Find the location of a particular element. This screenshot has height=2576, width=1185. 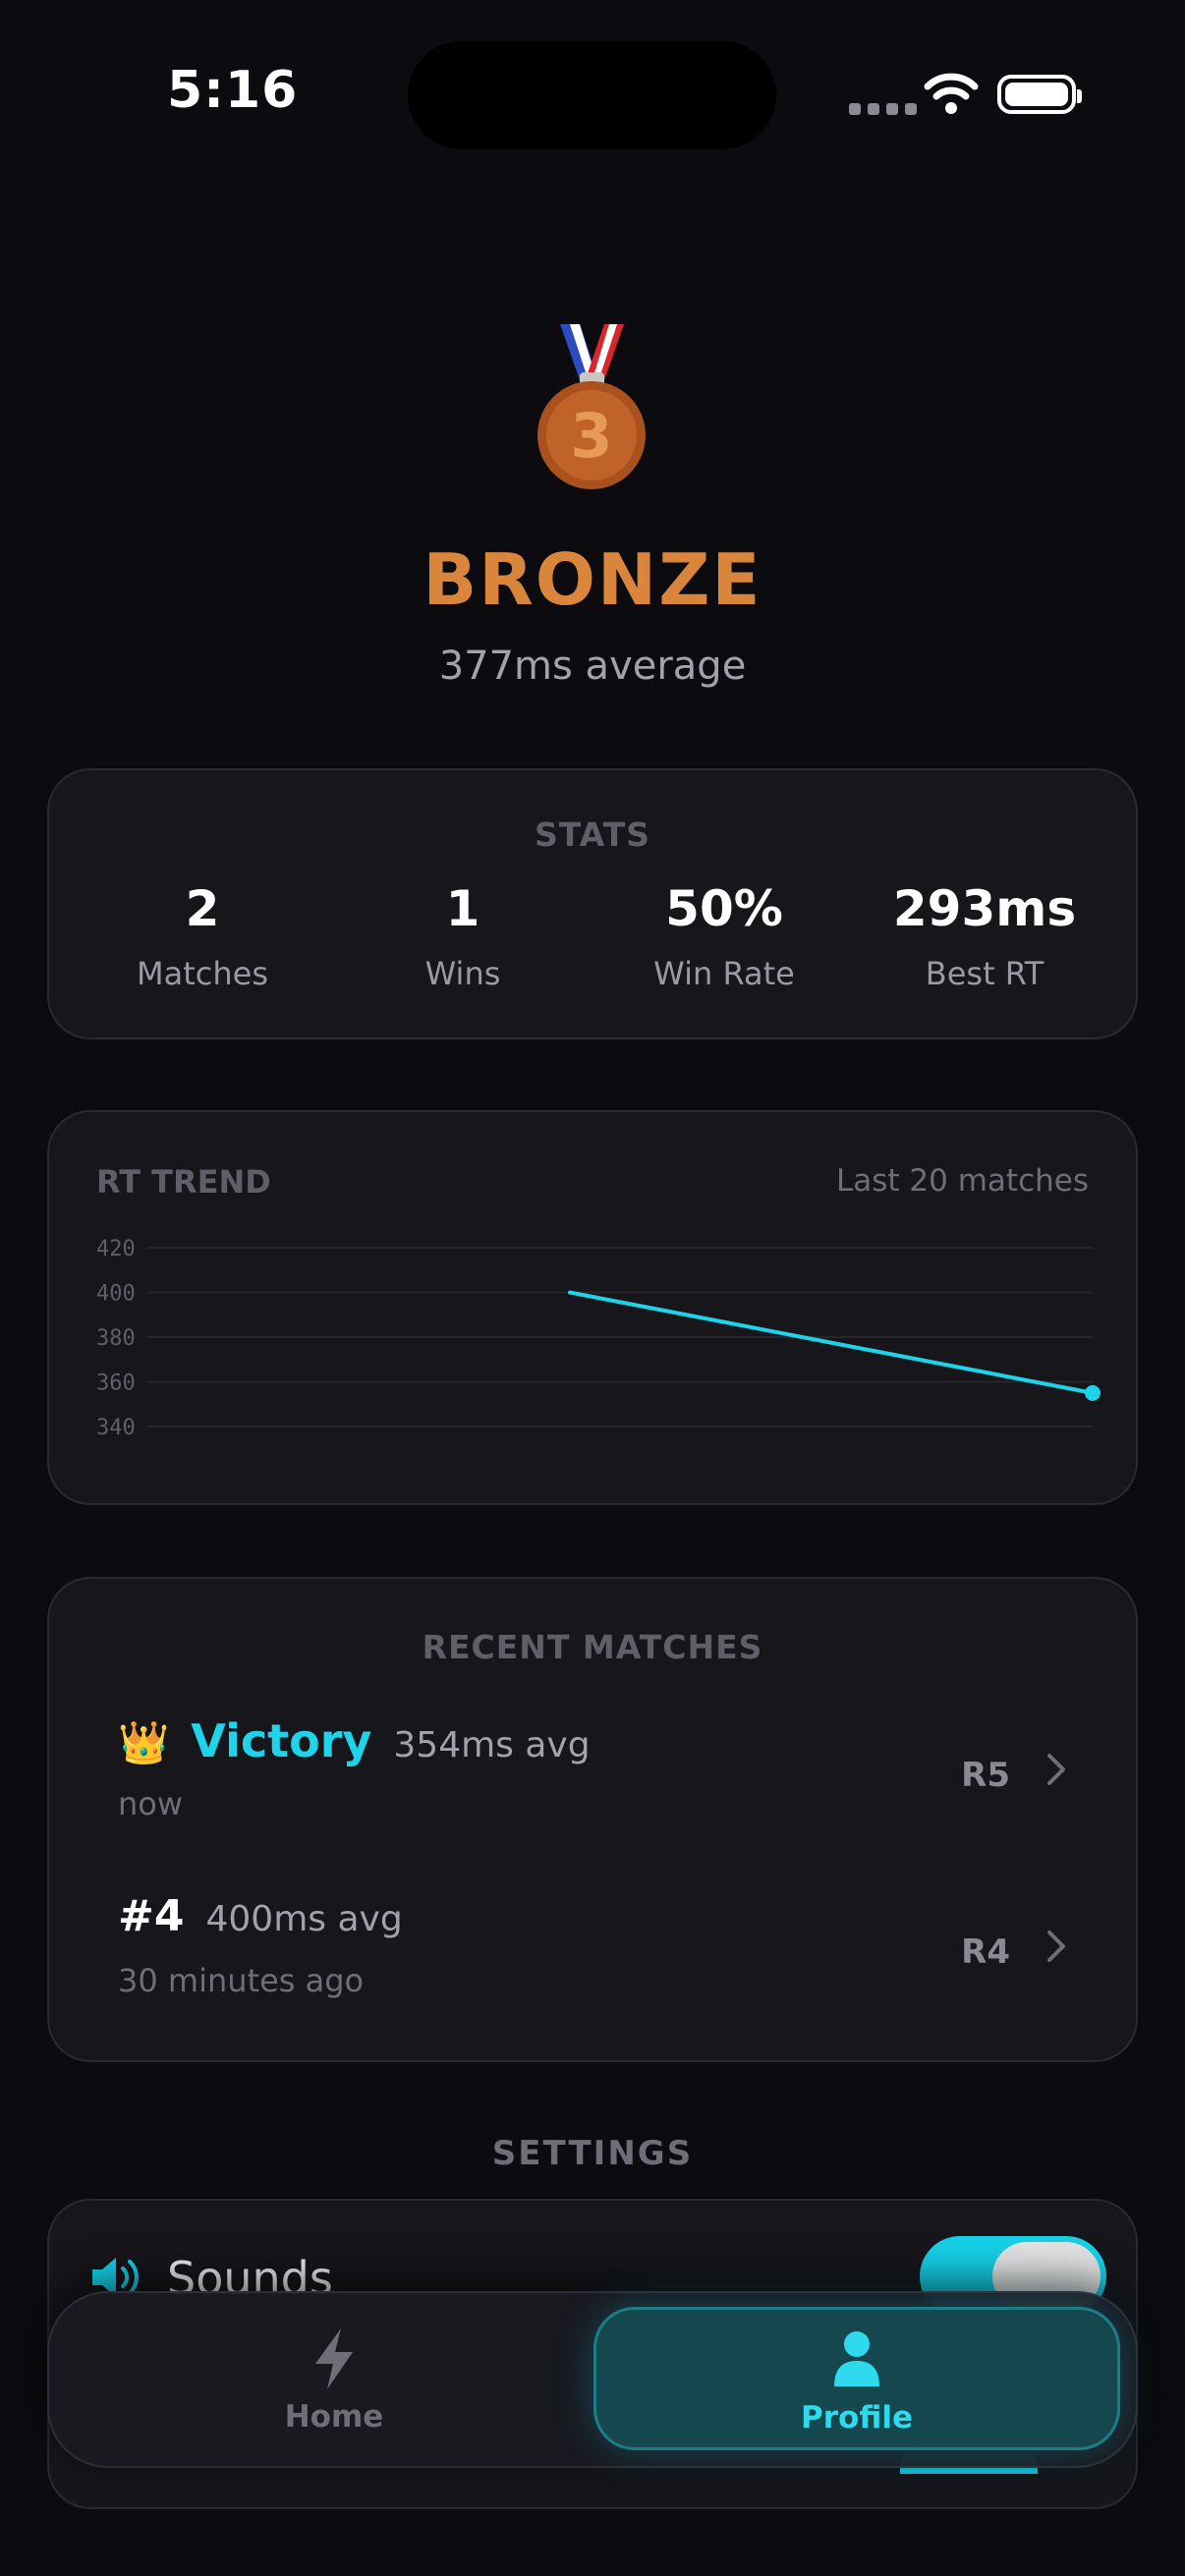

status-time: 5:16 is located at coordinates (233, 90).